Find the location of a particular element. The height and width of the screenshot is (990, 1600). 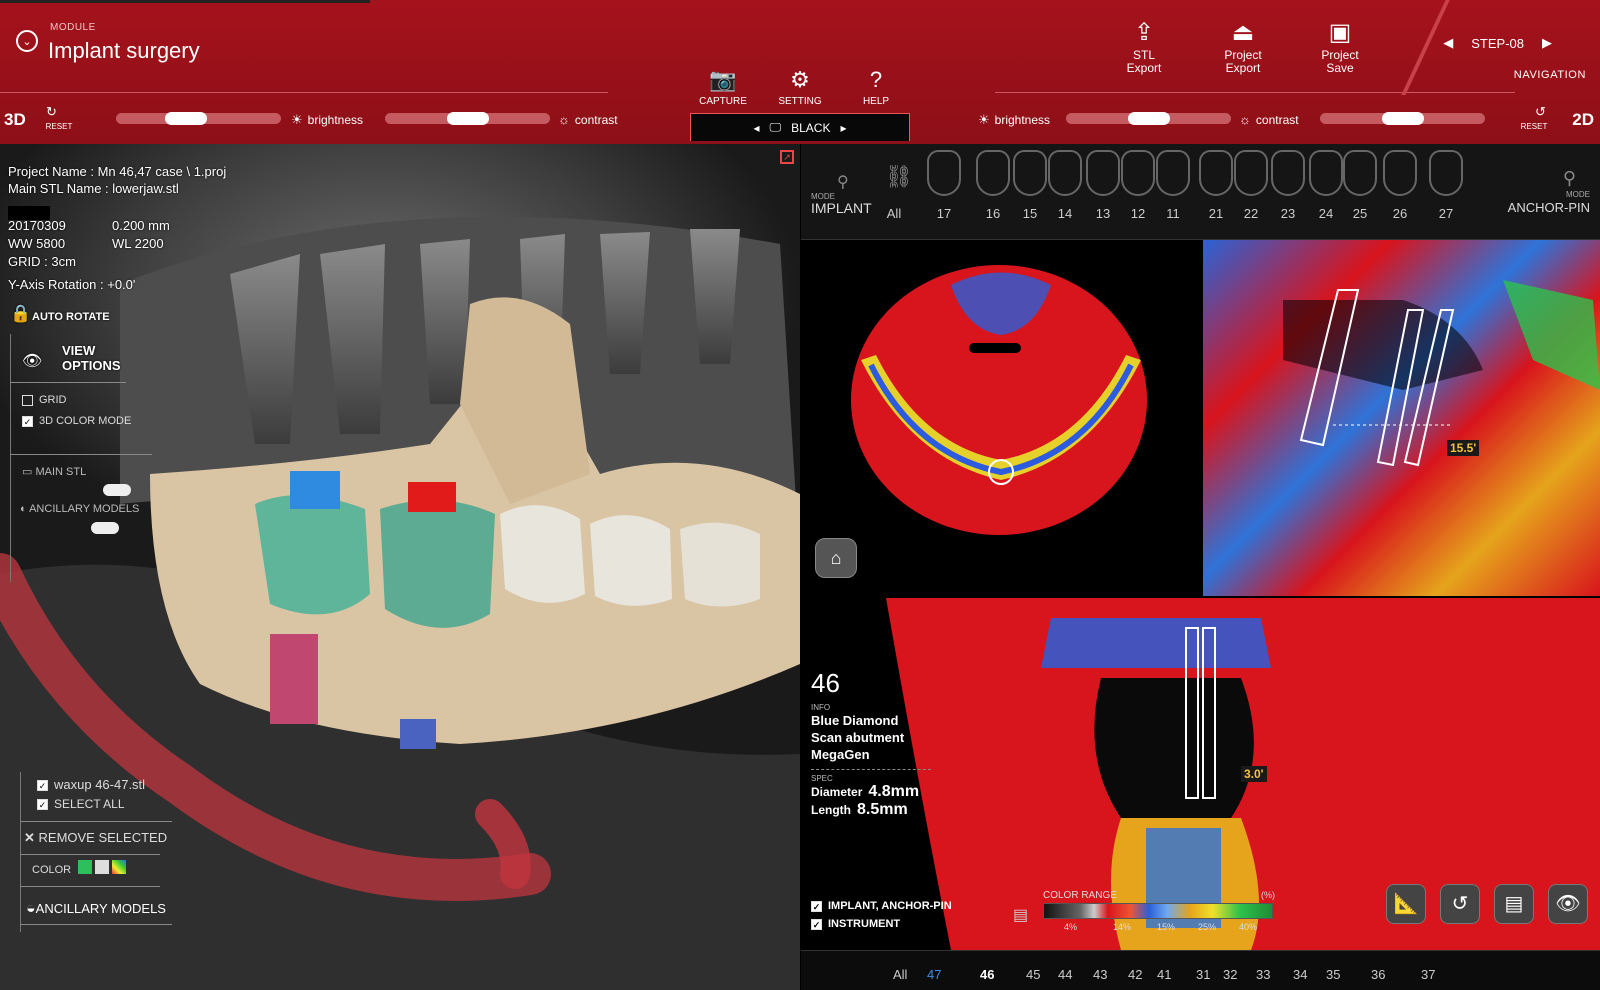

project-export-button: ⏏ Project Export is located at coordinates (1243, 47).